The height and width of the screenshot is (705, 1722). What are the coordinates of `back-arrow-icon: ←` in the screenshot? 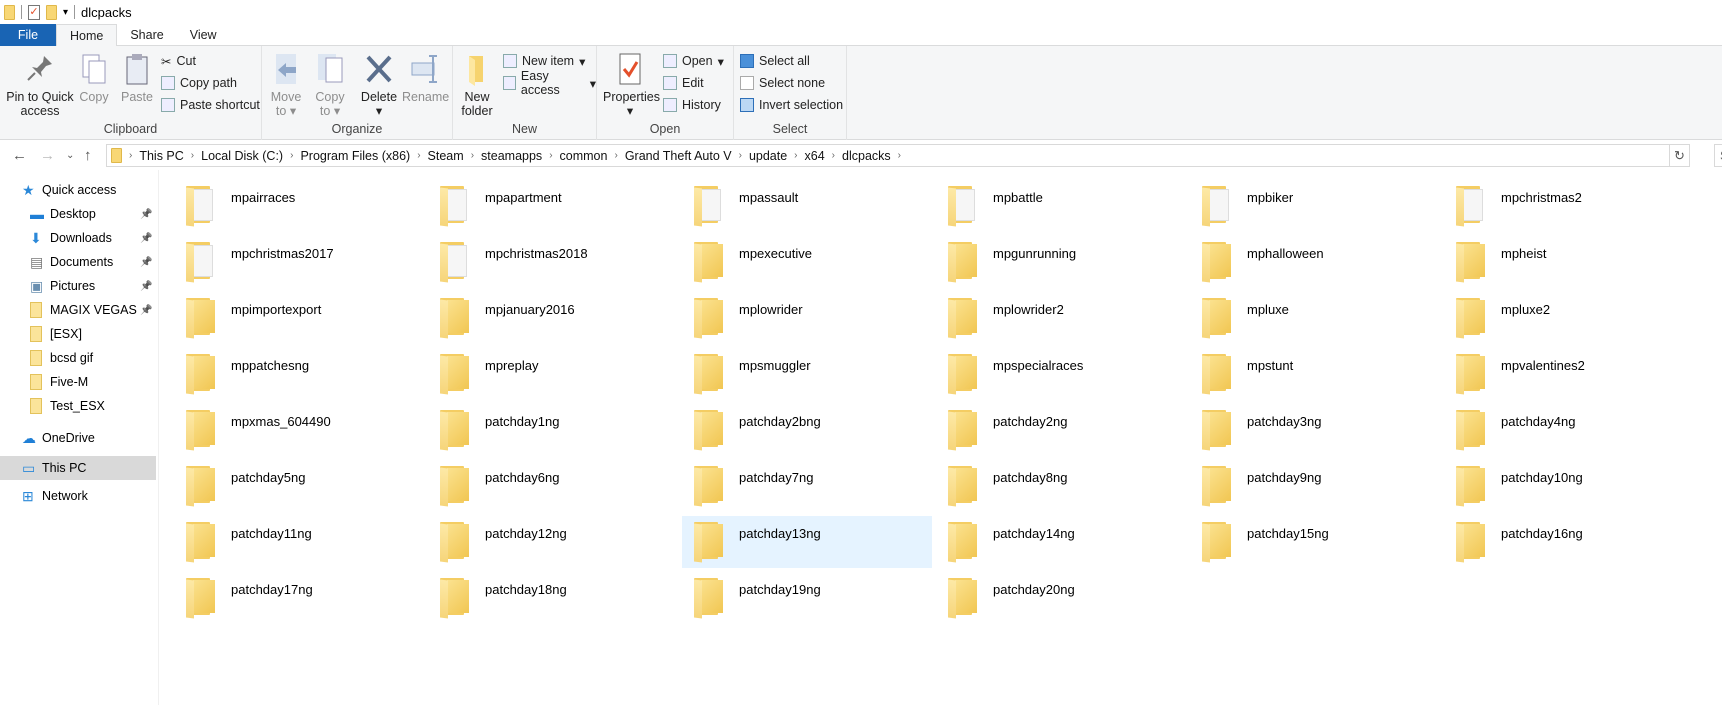 It's located at (19, 155).